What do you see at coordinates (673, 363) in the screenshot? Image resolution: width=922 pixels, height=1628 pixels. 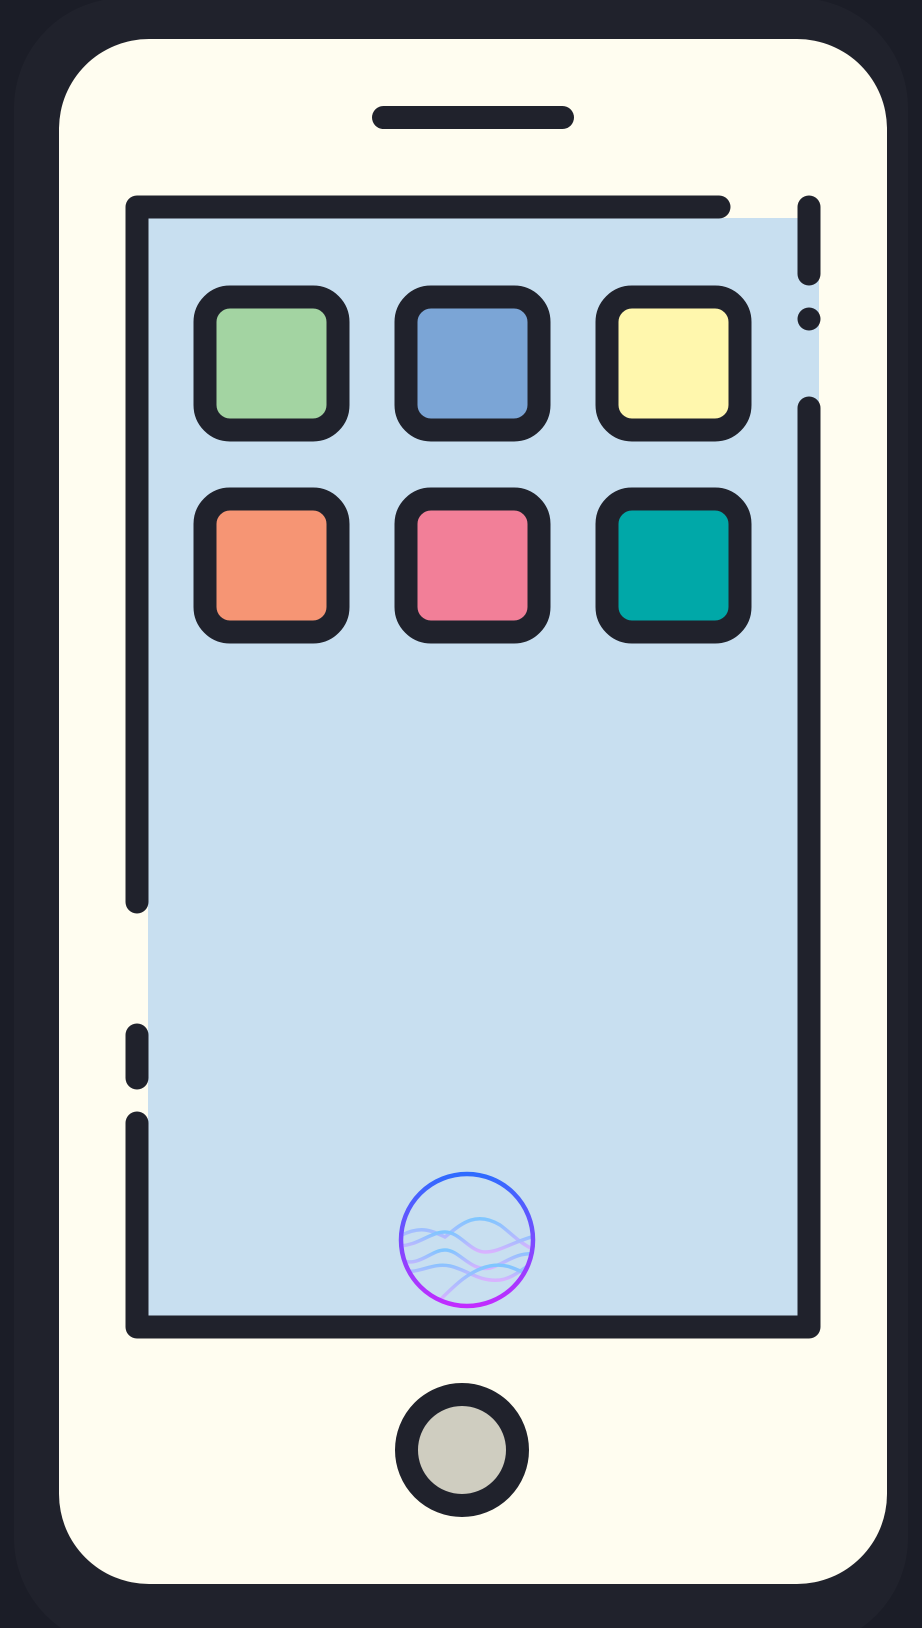 I see `app-icon-yellow` at bounding box center [673, 363].